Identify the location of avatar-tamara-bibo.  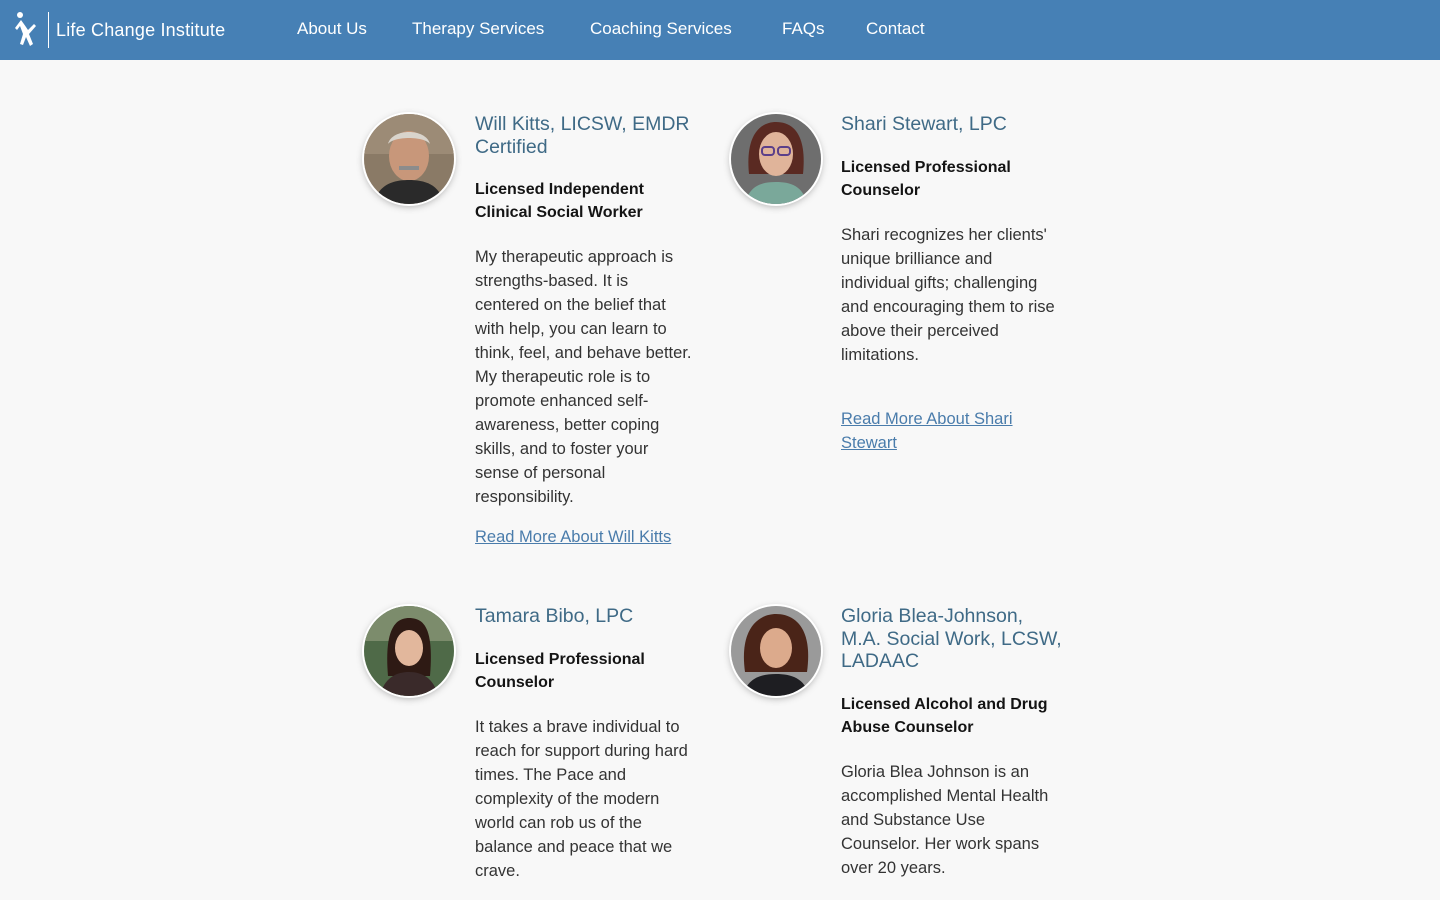
(409, 651).